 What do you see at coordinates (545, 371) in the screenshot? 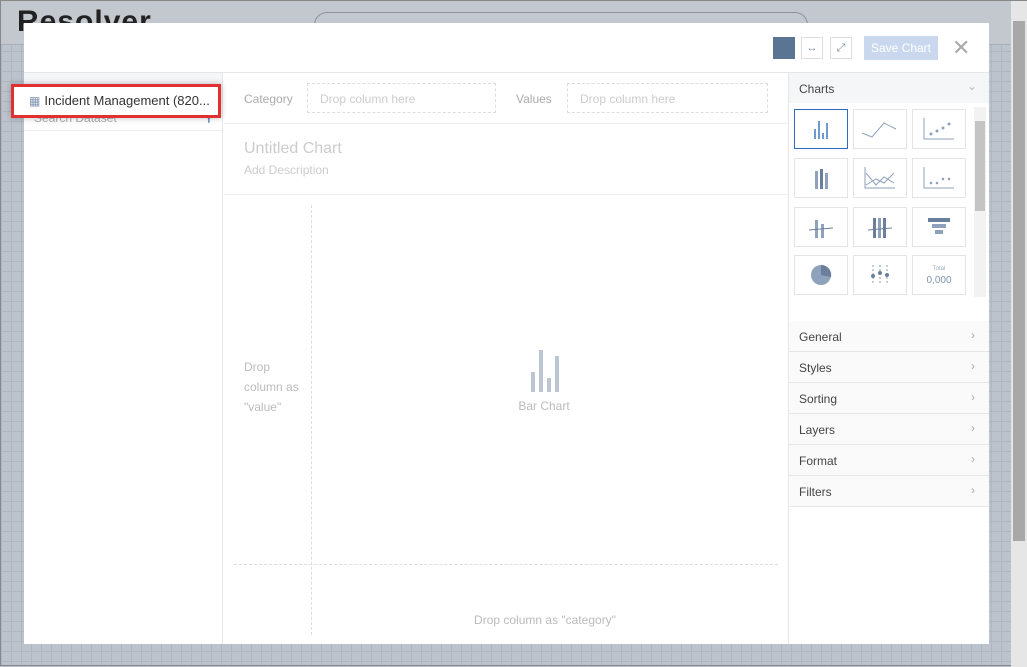
I see `bar-chart-placeholder-icon` at bounding box center [545, 371].